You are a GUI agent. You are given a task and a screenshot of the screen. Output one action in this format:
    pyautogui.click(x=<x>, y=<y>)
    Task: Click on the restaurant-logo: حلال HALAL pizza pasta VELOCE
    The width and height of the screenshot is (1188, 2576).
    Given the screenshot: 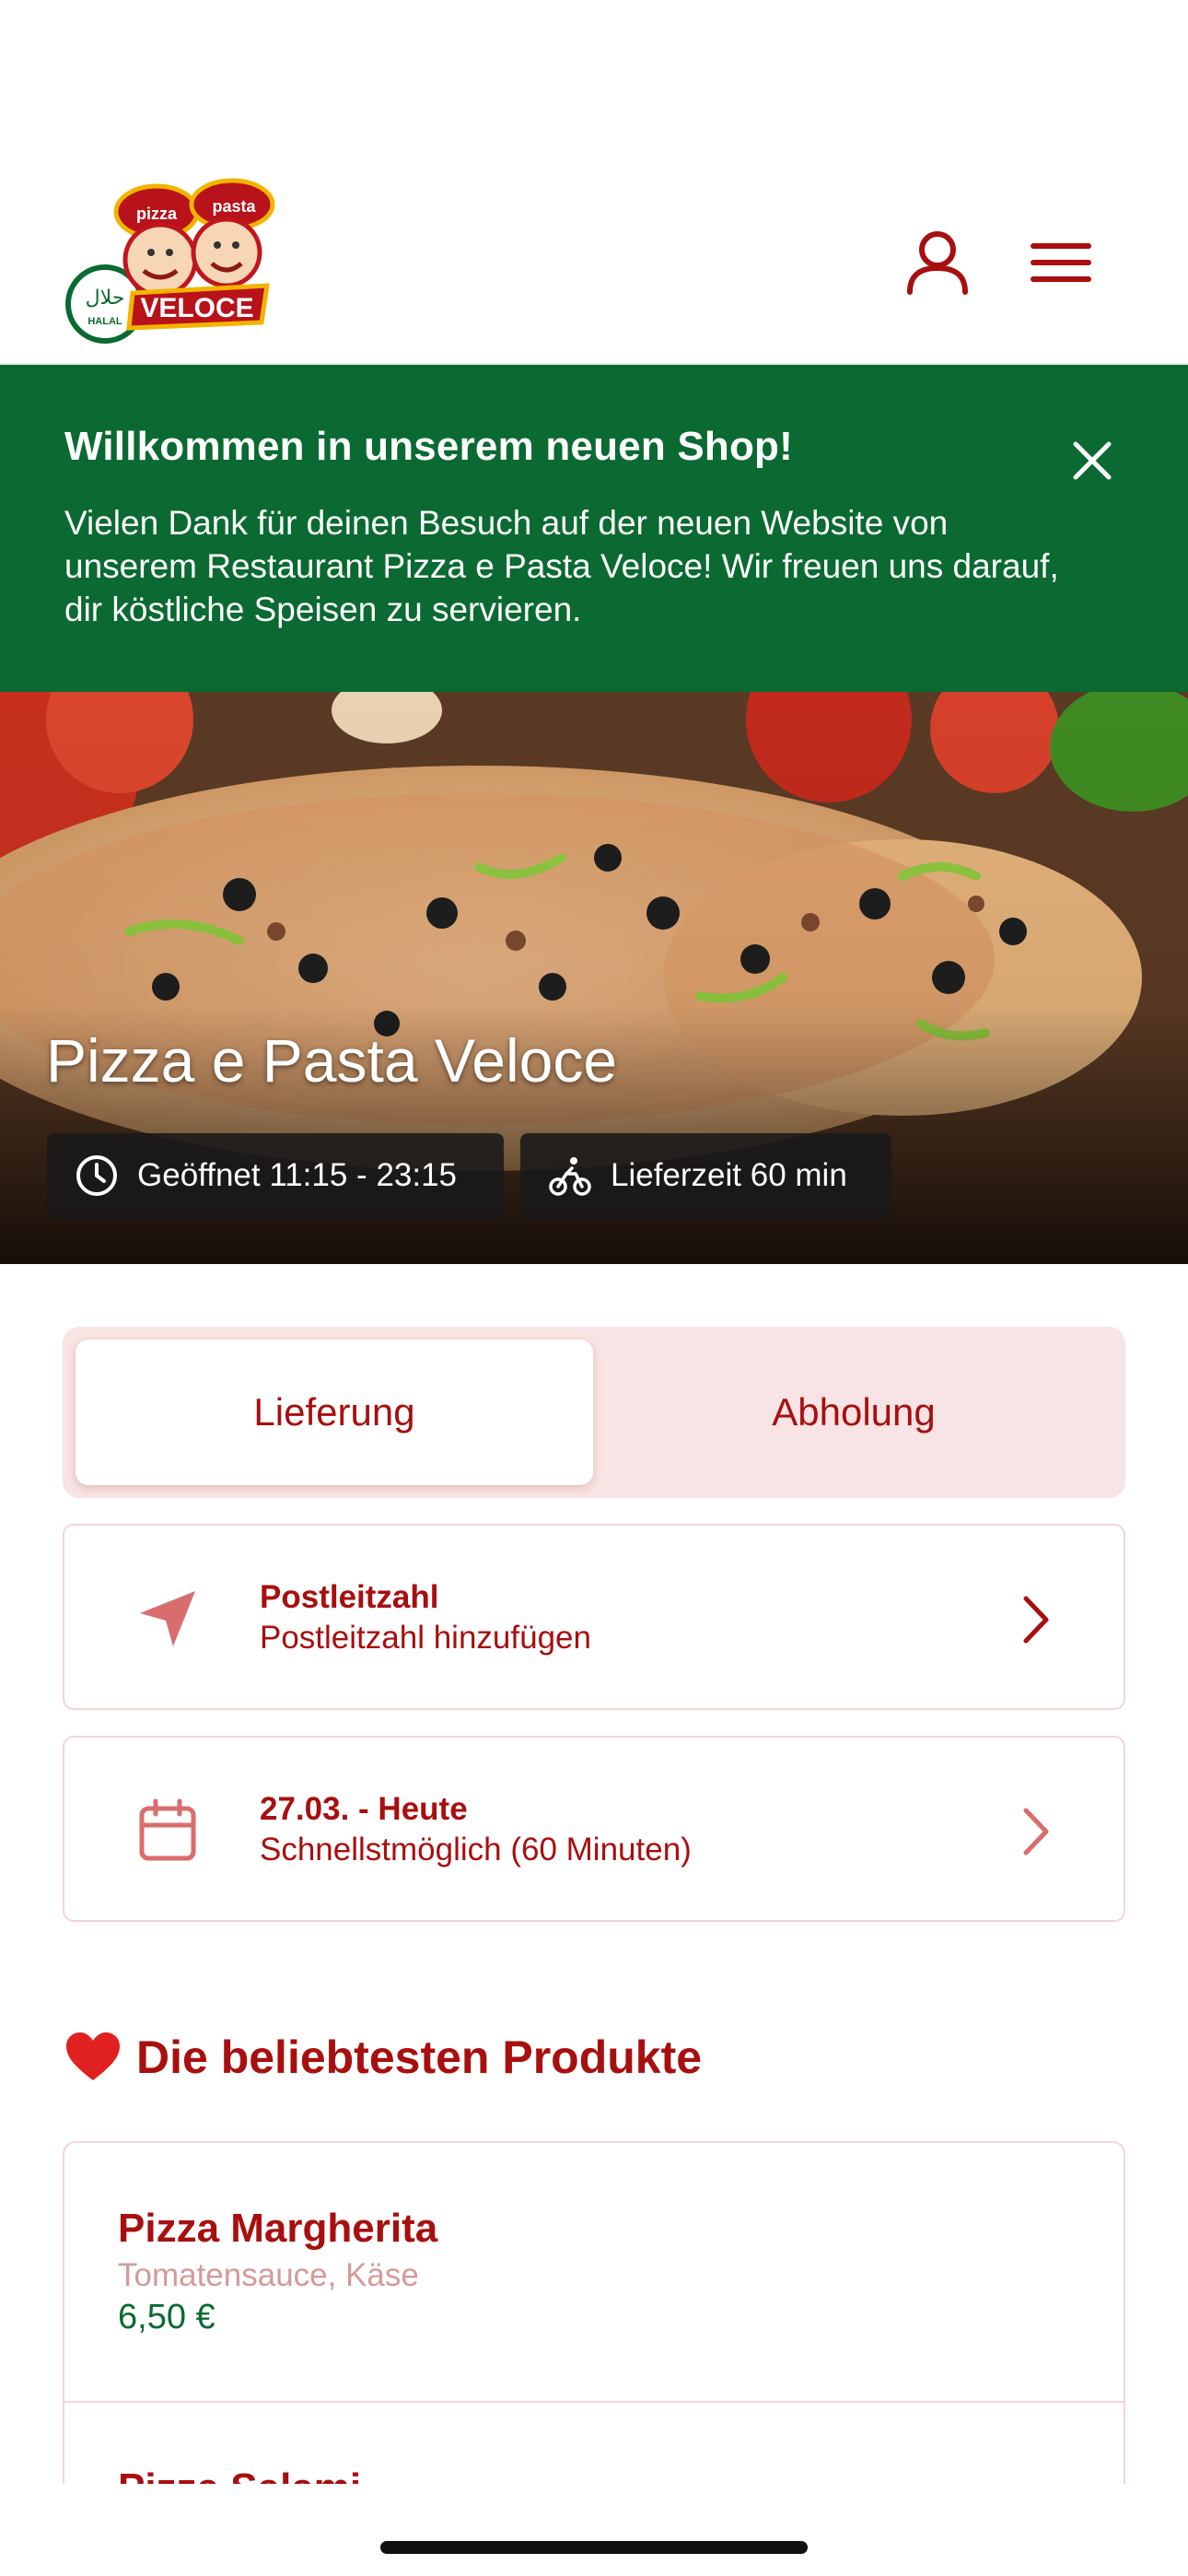 What is the action you would take?
    pyautogui.click(x=174, y=274)
    